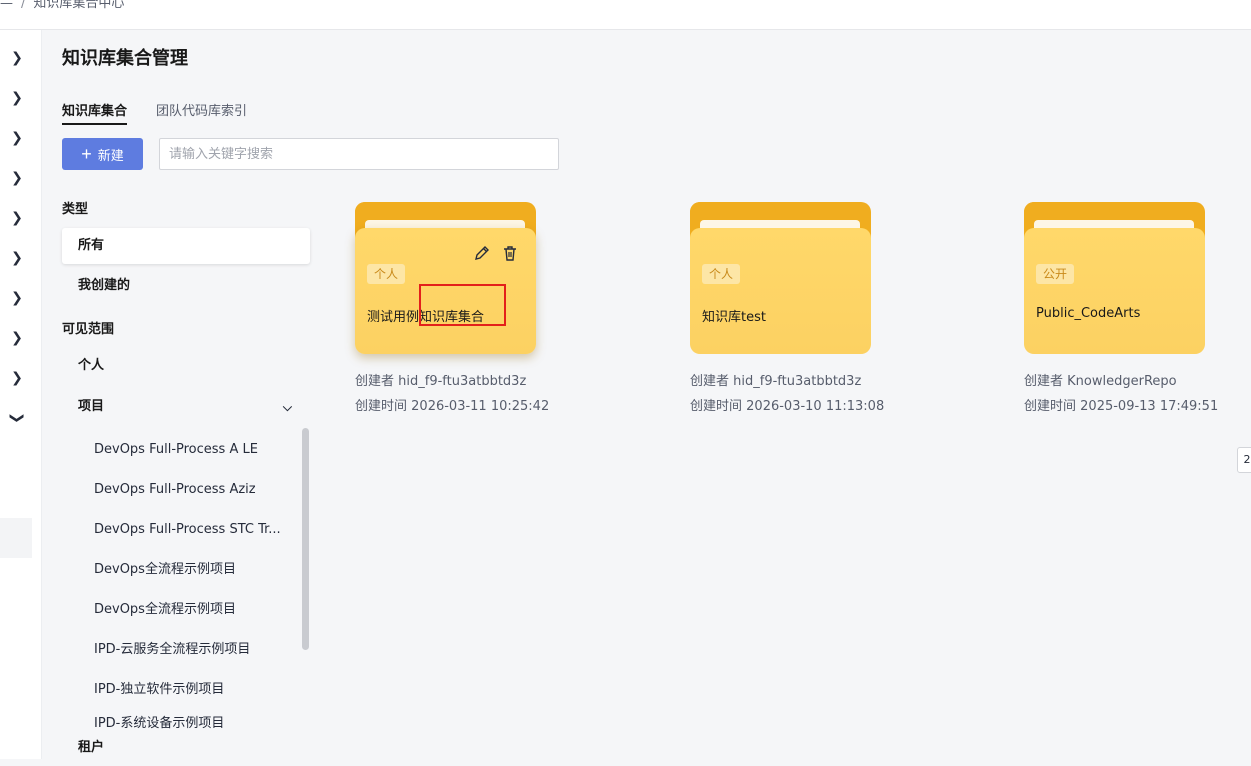 Image resolution: width=1251 pixels, height=766 pixels. Describe the element at coordinates (1114, 278) in the screenshot. I see `folder-icon: 公开 Public_CodeArts` at that location.